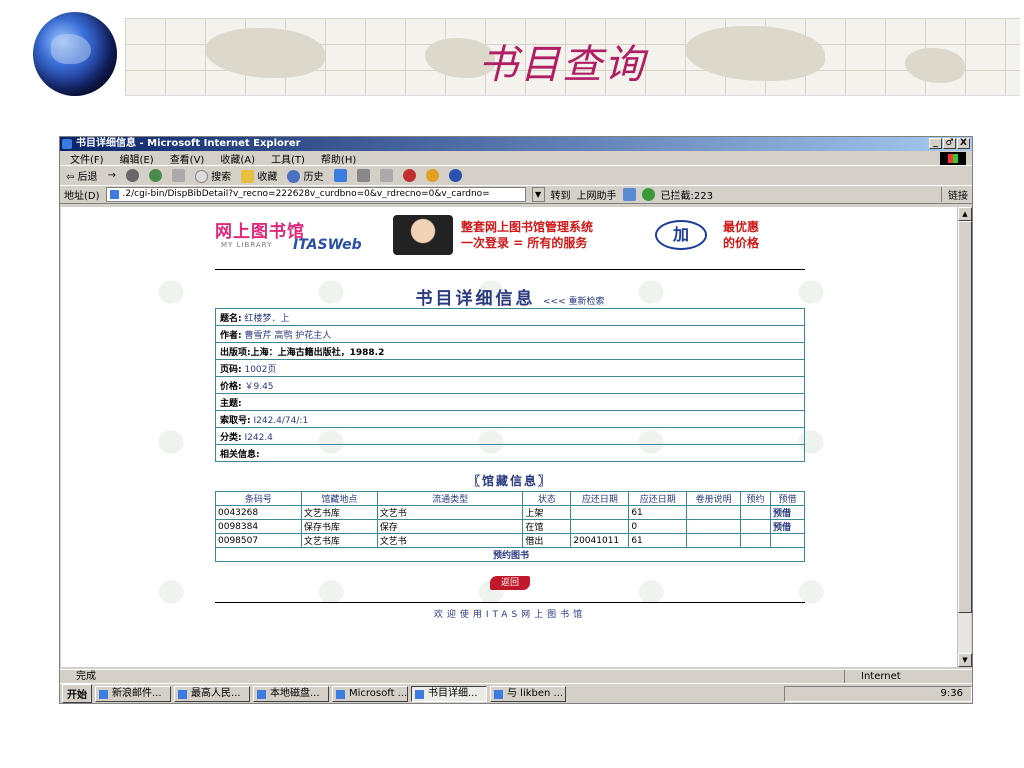 This screenshot has height=768, width=1024. I want to click on field-label: 页码:, so click(231, 369).